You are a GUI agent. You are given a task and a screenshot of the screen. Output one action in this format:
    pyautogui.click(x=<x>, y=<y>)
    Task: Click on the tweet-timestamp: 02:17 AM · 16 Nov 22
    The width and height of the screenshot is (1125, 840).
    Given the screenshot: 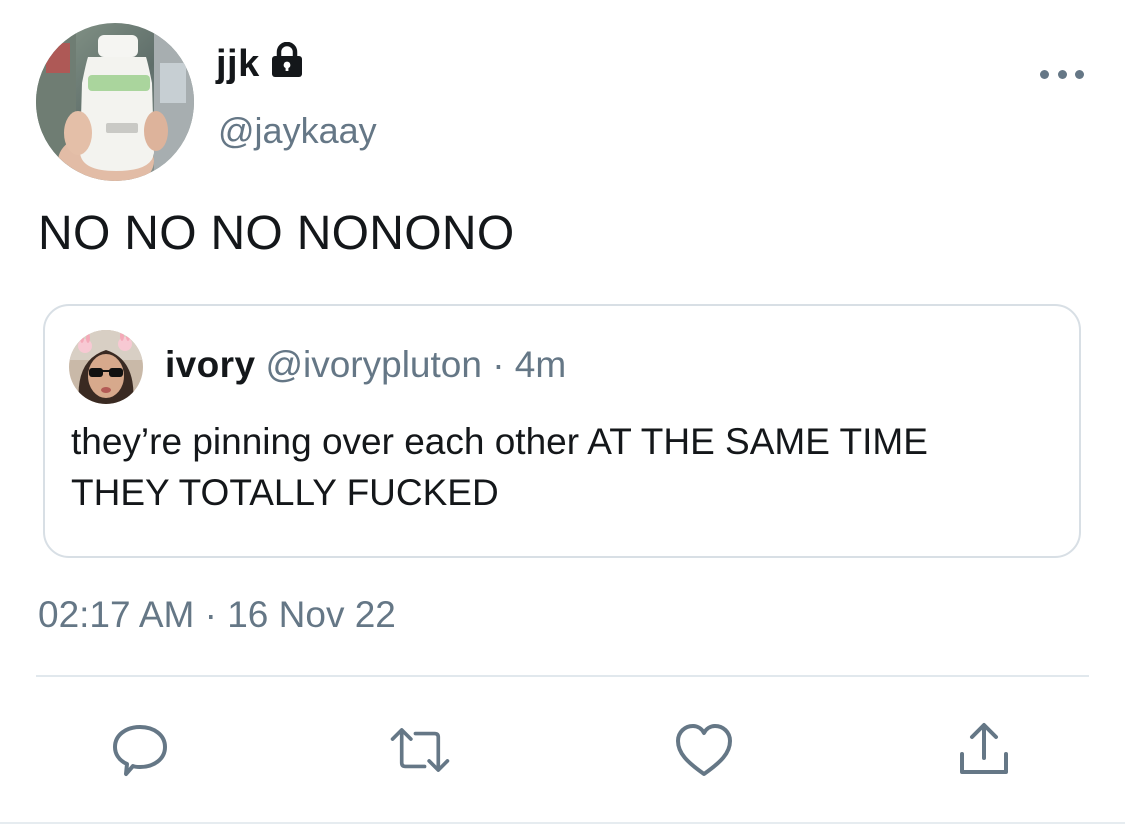 What is the action you would take?
    pyautogui.click(x=217, y=615)
    